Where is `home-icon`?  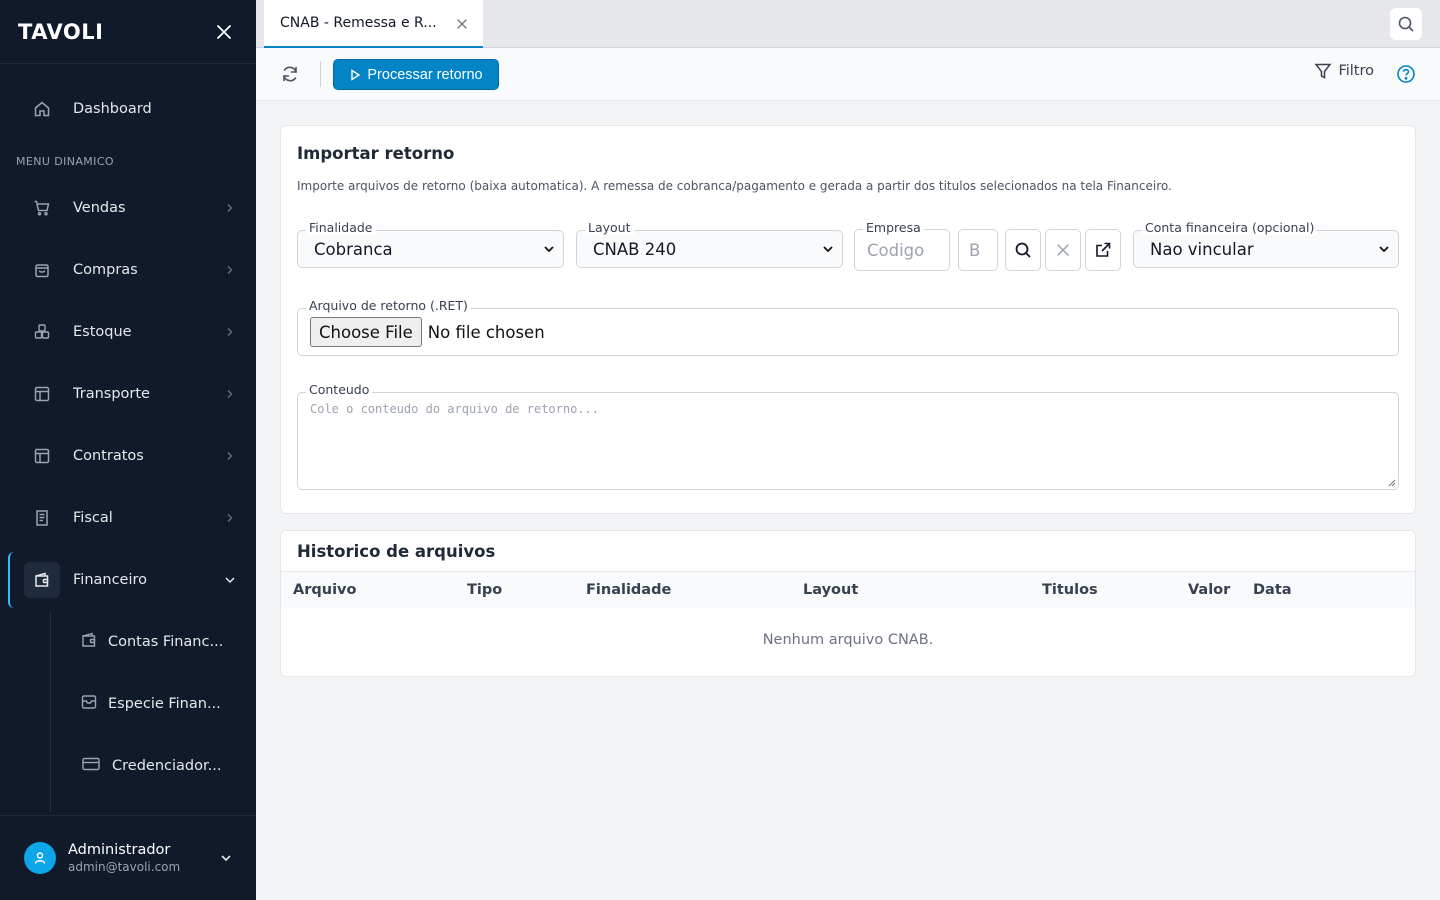 home-icon is located at coordinates (42, 109).